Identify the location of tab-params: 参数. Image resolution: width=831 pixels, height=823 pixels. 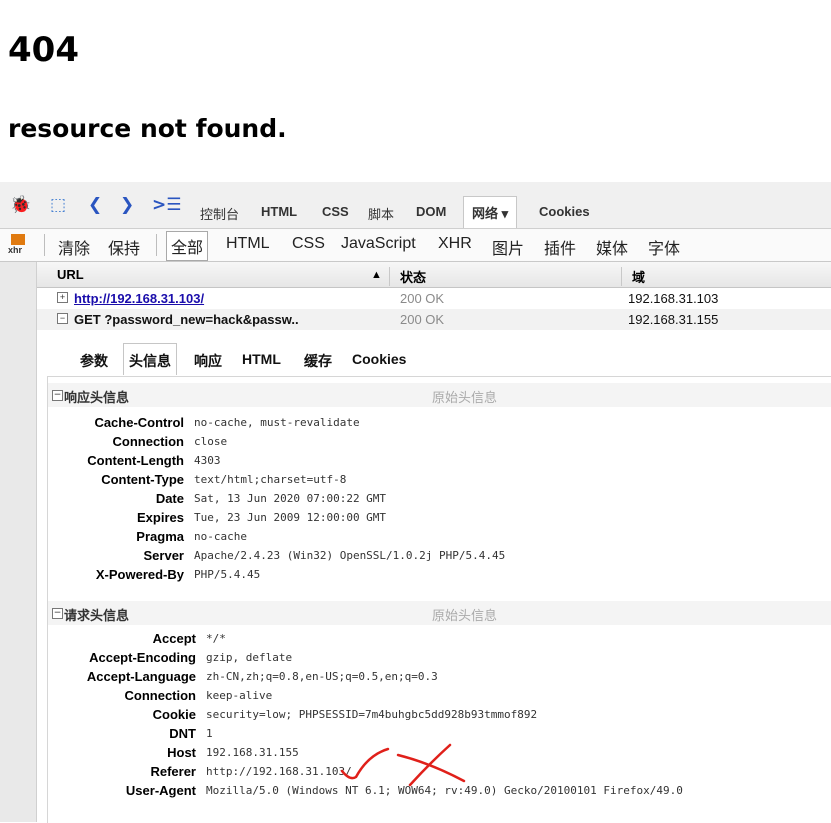
(94, 361).